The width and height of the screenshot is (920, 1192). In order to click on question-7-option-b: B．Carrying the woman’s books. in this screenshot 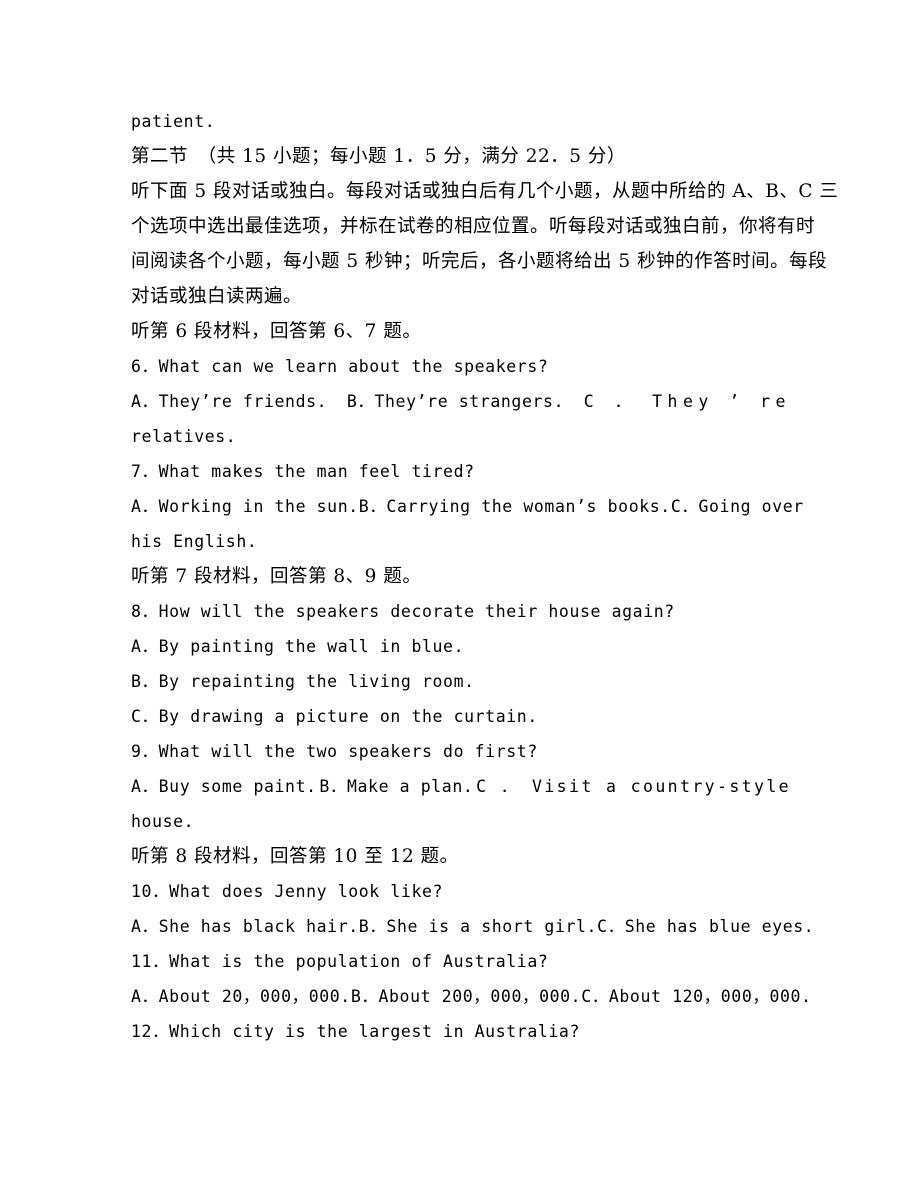, I will do `click(515, 506)`.